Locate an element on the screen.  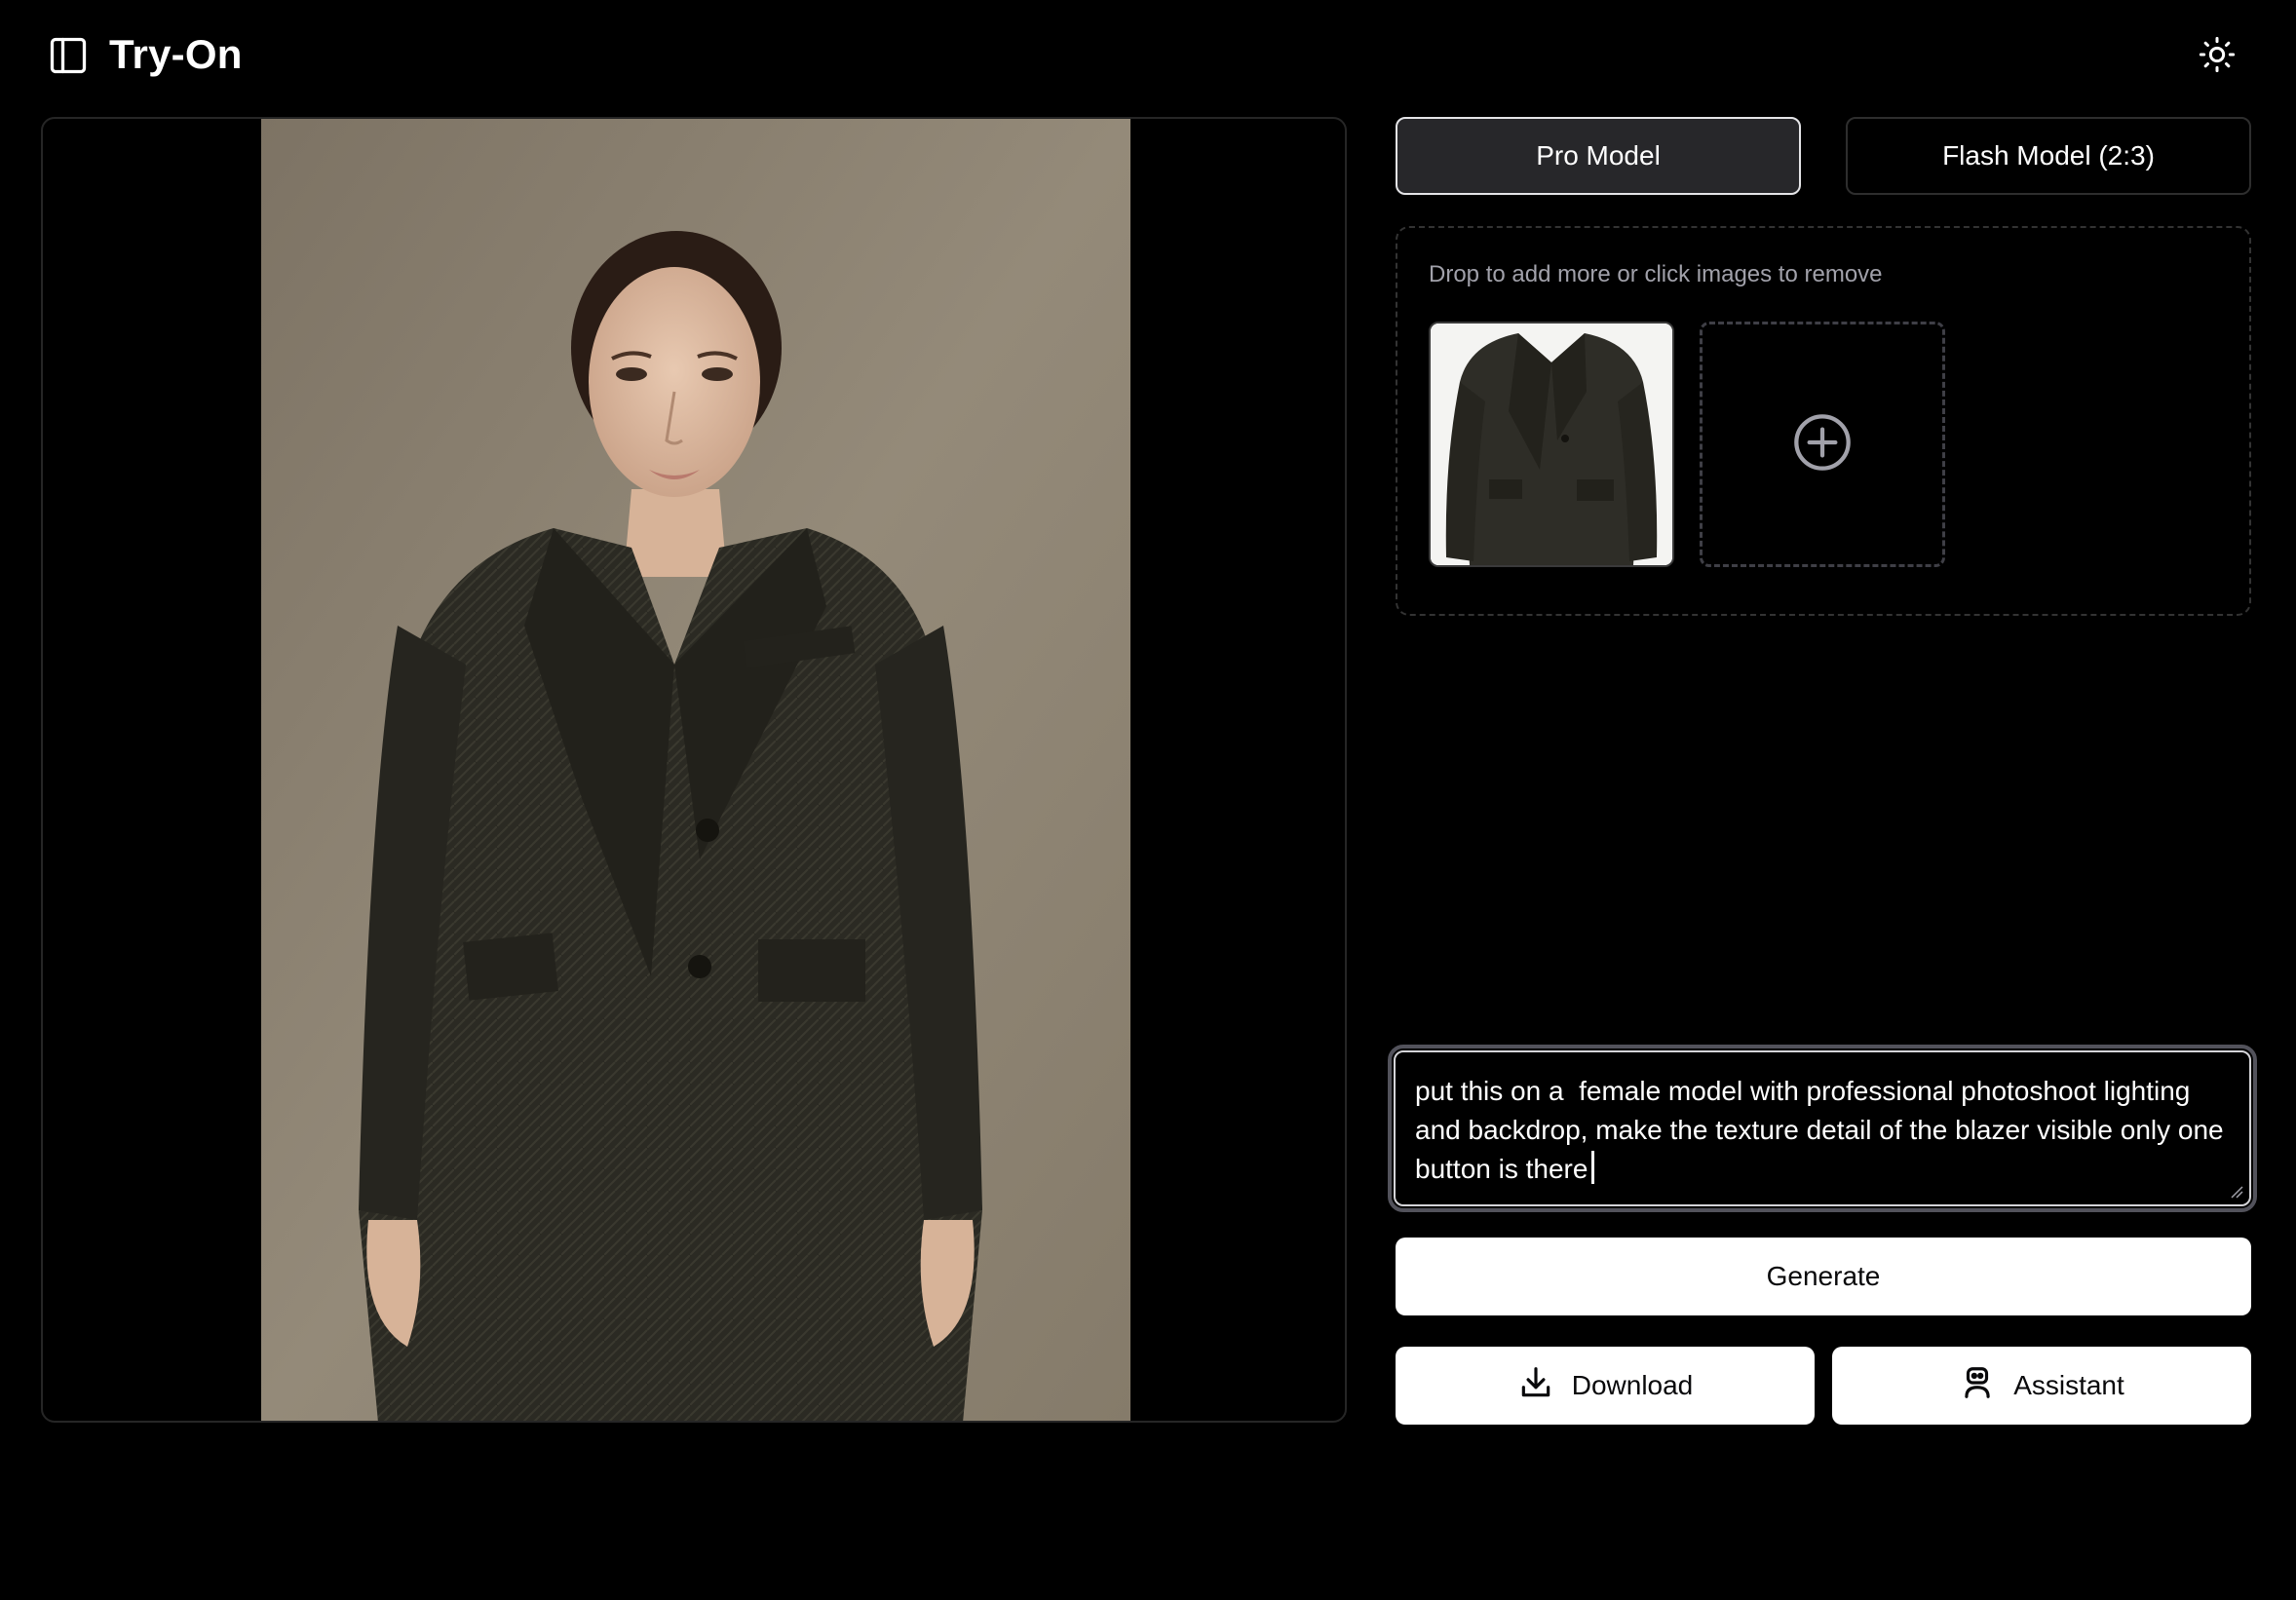
pro-model-button: Pro Model is located at coordinates (1598, 156).